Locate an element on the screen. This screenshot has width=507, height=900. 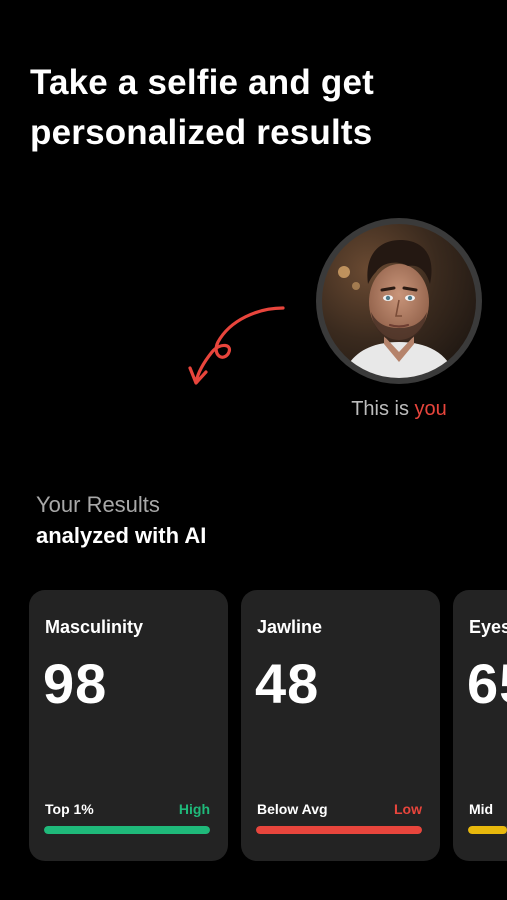
result-card-jawline: Jawline 48 Below Avg Low is located at coordinates (340, 725).